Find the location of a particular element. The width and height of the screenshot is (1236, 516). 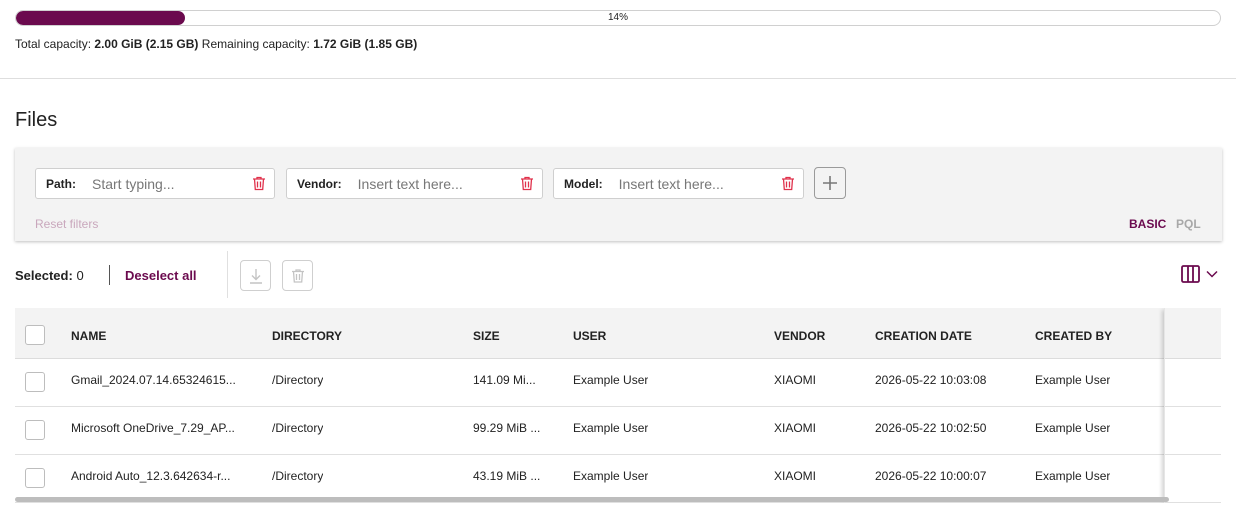

page-title: Files is located at coordinates (36, 120).